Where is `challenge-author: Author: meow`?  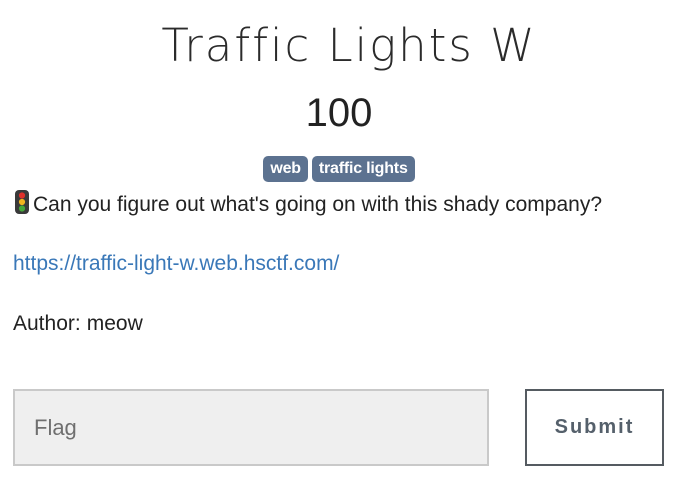 challenge-author: Author: meow is located at coordinates (78, 324).